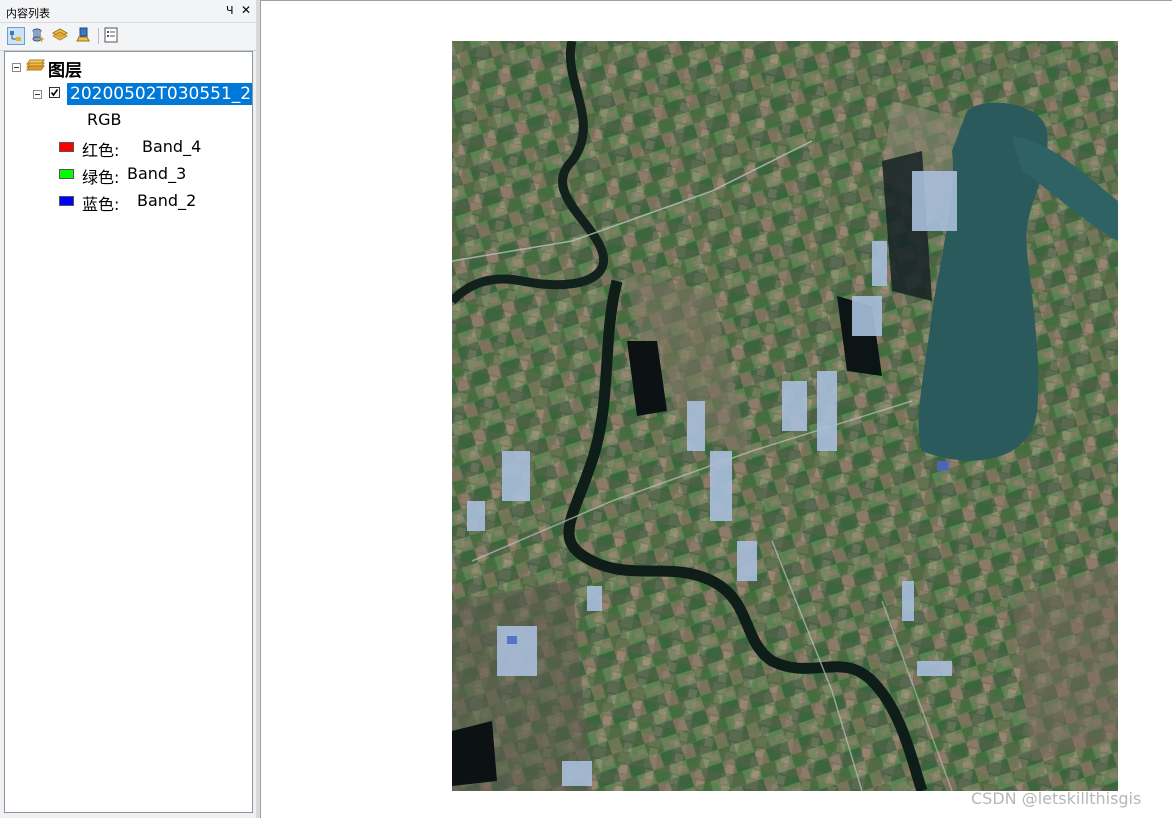  I want to click on list-by-selection-button, so click(84, 36).